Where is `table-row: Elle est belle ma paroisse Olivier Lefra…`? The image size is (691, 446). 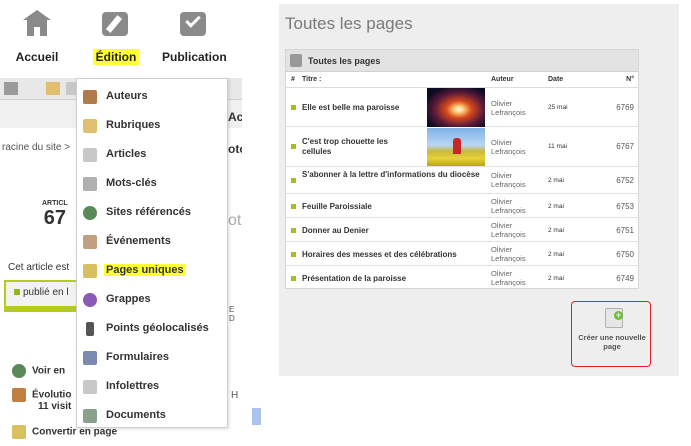 table-row: Elle est belle ma paroisse Olivier Lefra… is located at coordinates (462, 107).